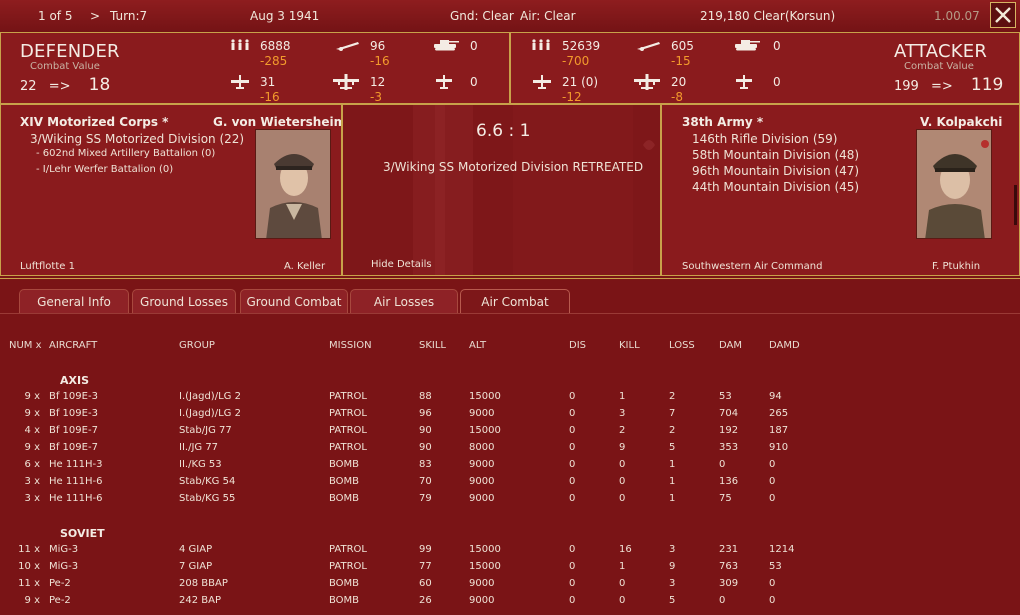 Image resolution: width=1020 pixels, height=615 pixels. I want to click on row-alt: 15000, so click(485, 549).